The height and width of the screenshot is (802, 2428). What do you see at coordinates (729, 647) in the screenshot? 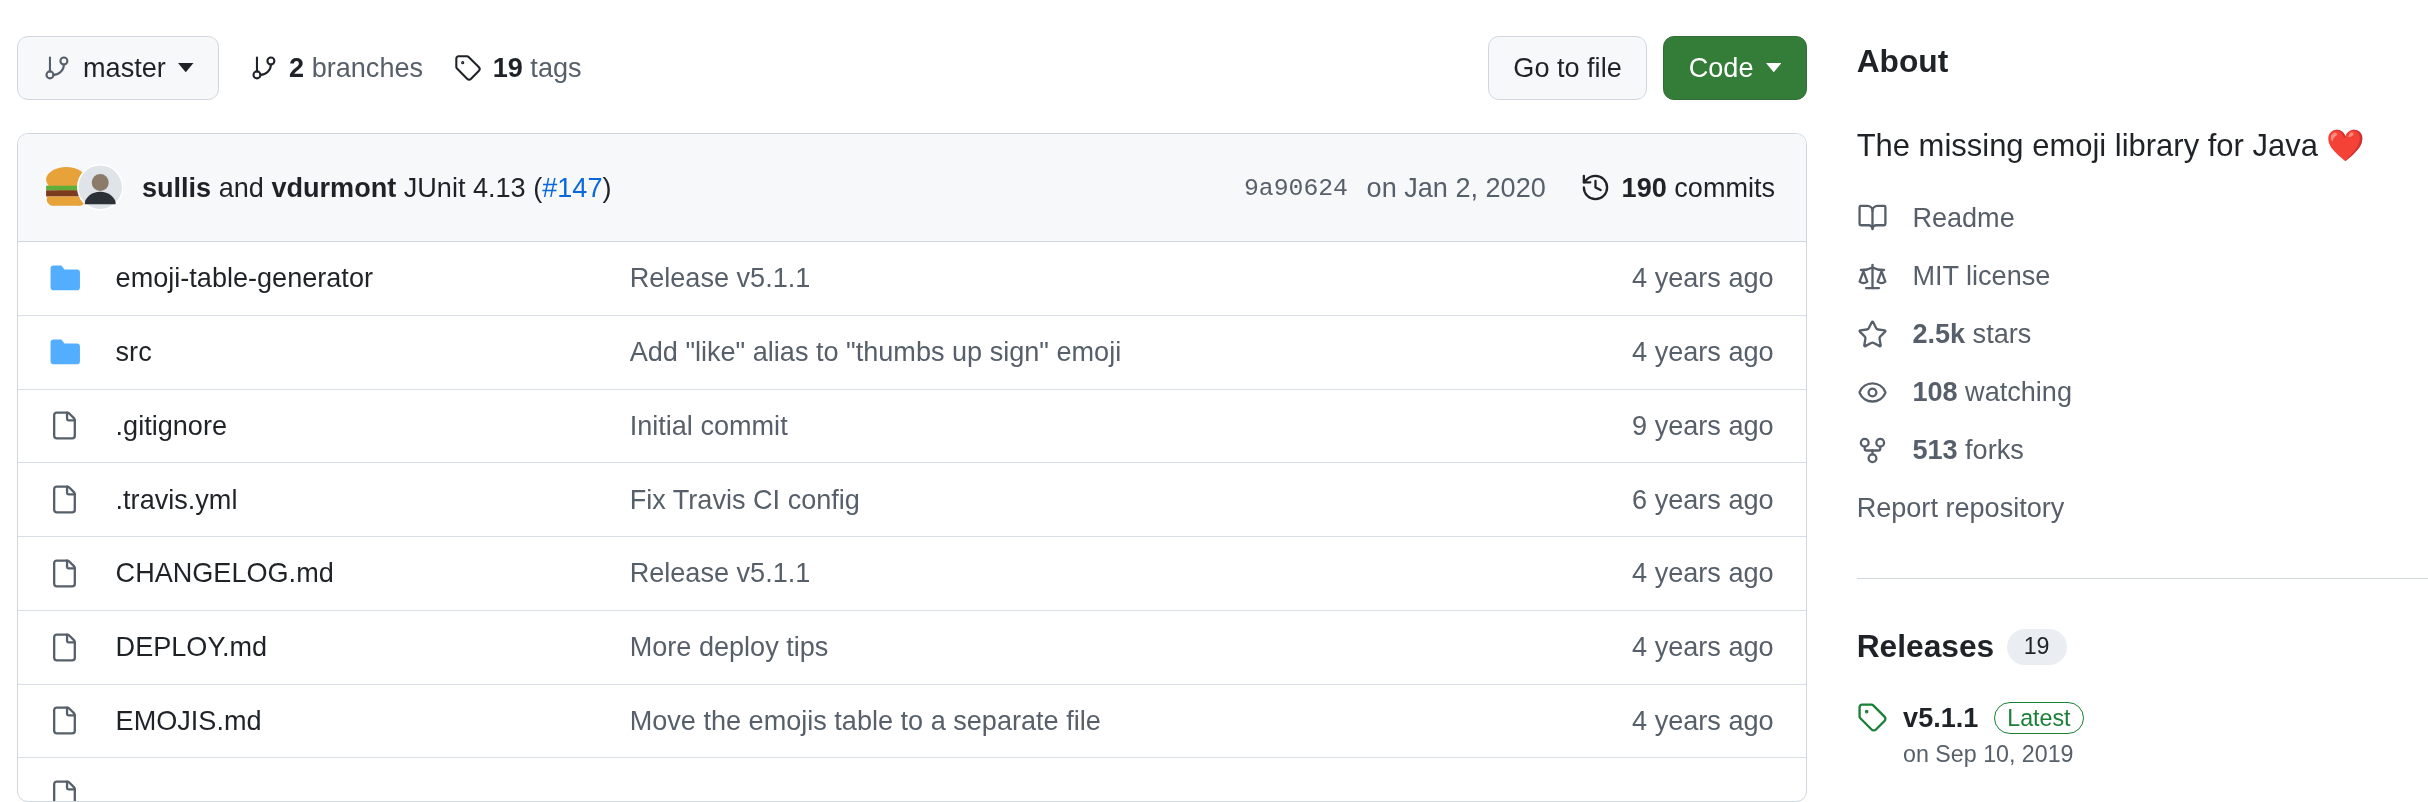
I see `commit-message-link: More deploy tips` at bounding box center [729, 647].